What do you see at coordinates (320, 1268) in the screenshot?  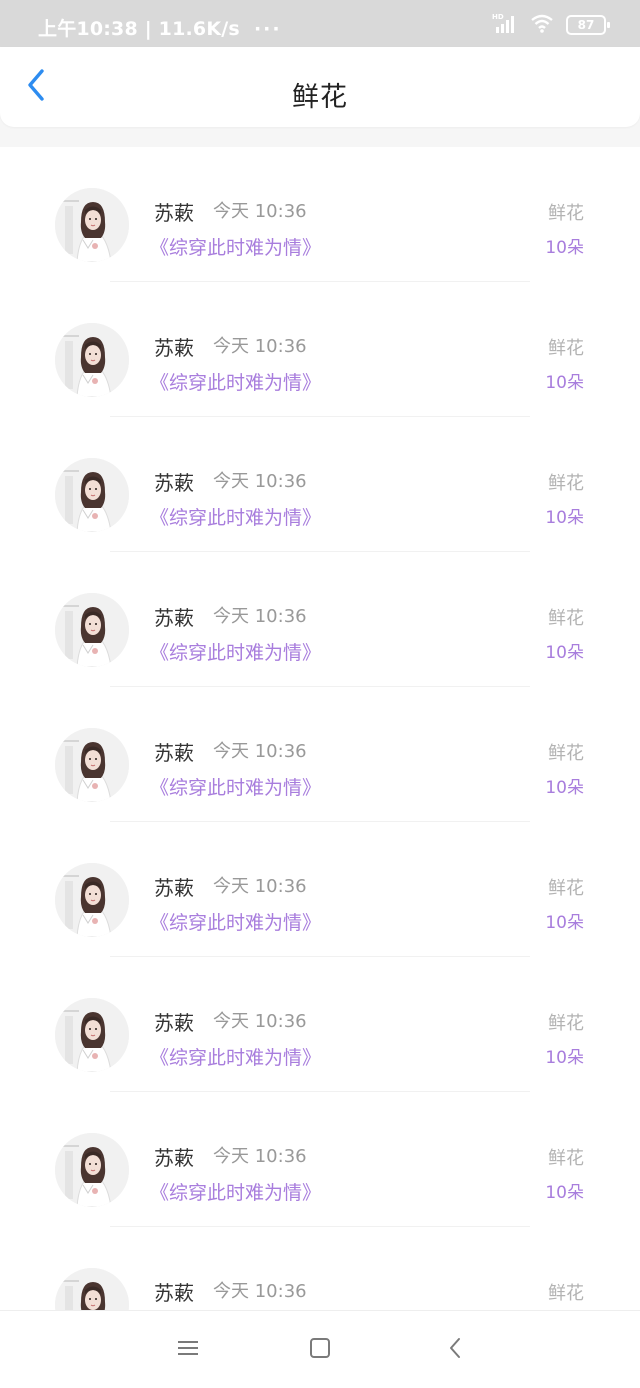 I see `list-item: 苏蔌 今天 10:36 鲜花` at bounding box center [320, 1268].